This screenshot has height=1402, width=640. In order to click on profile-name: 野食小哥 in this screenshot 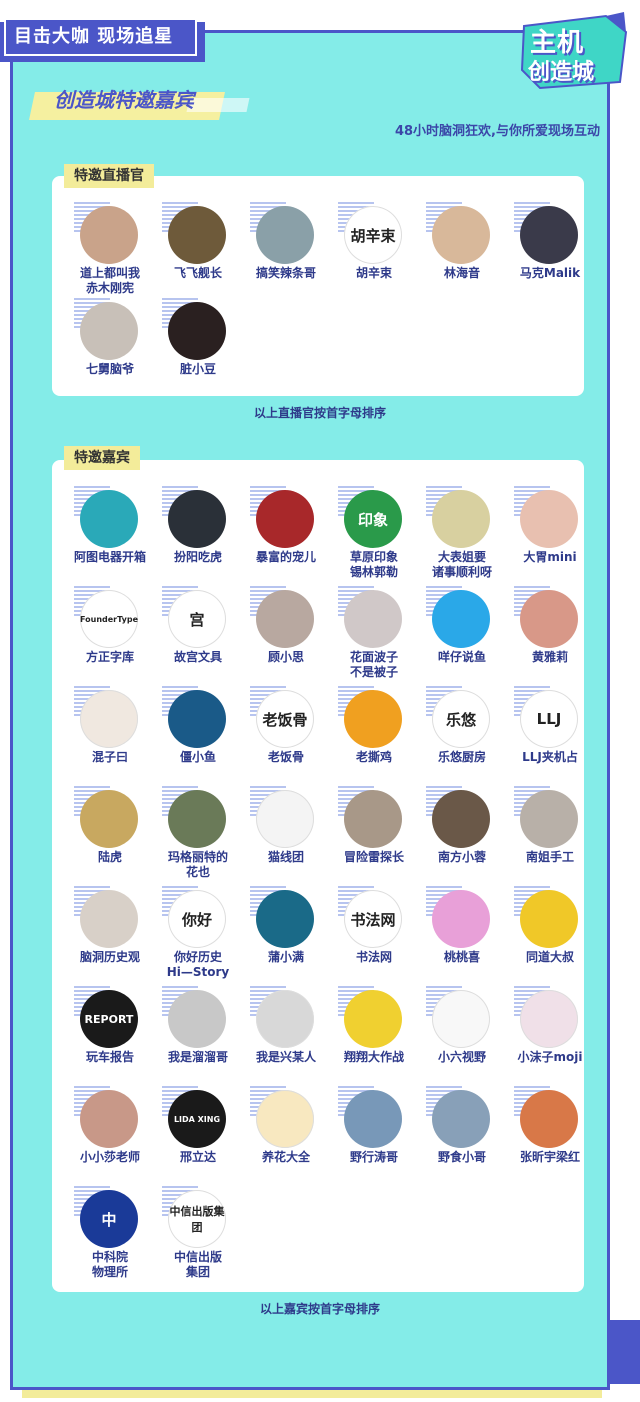, I will do `click(461, 1157)`.